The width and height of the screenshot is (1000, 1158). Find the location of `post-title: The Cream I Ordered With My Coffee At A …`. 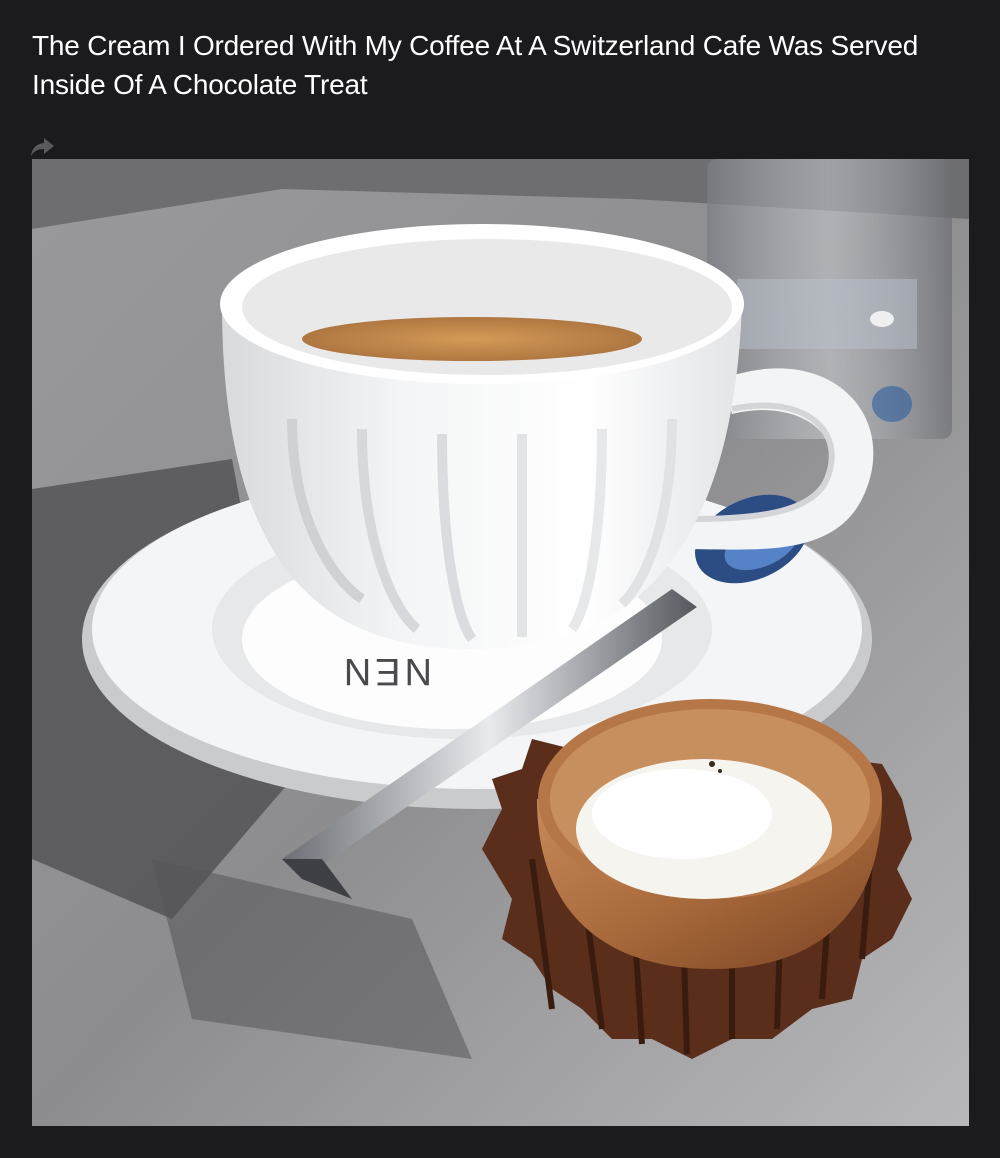

post-title: The Cream I Ordered With My Coffee At A … is located at coordinates (475, 65).